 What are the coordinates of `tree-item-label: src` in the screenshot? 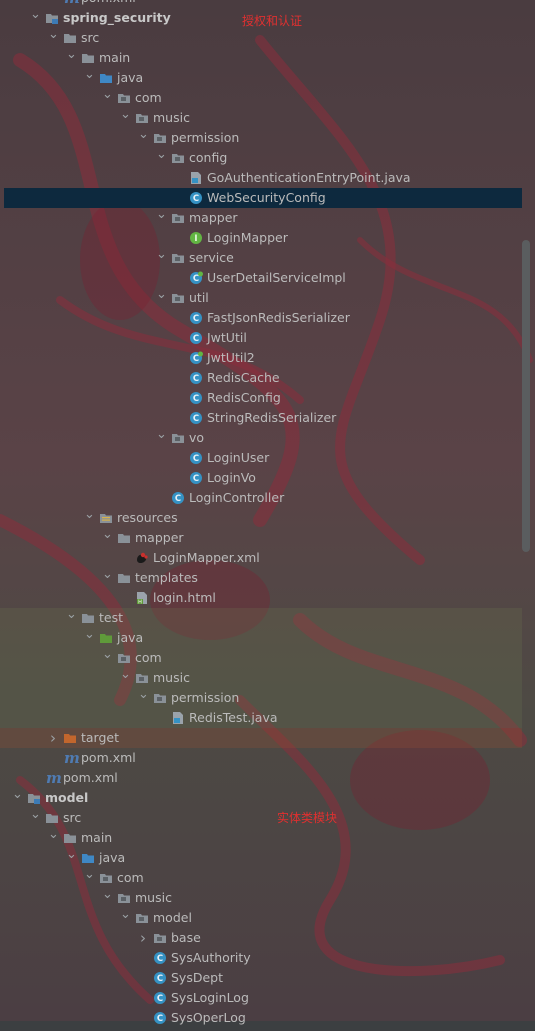 It's located at (72, 817).